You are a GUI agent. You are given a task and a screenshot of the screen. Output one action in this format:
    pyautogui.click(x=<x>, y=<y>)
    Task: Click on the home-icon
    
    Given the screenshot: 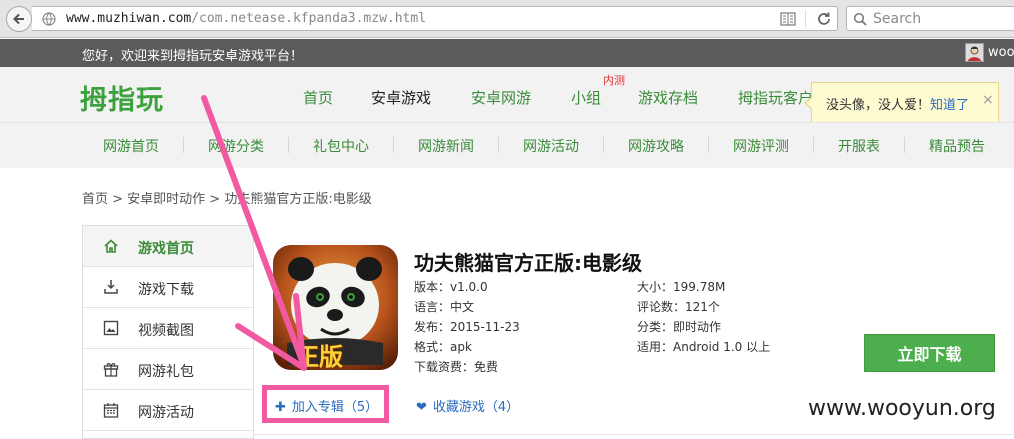 What is the action you would take?
    pyautogui.click(x=111, y=246)
    